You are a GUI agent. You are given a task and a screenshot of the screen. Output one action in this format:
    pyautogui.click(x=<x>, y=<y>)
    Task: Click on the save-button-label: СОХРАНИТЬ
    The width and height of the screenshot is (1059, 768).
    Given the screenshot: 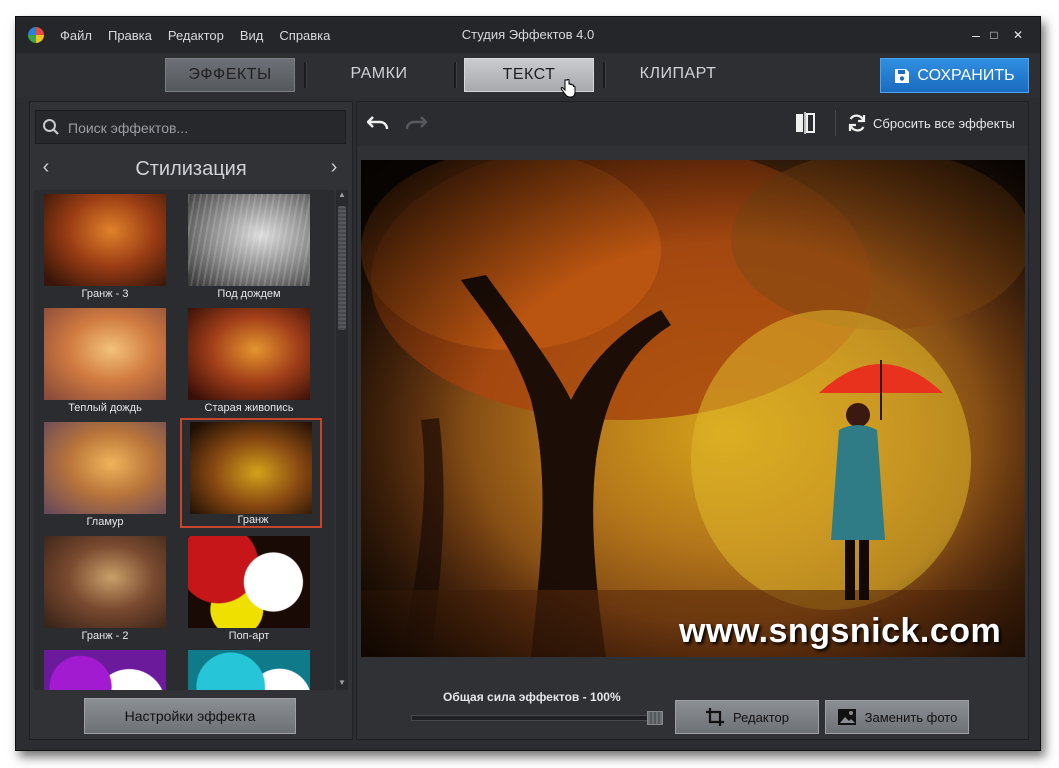 What is the action you would take?
    pyautogui.click(x=966, y=75)
    